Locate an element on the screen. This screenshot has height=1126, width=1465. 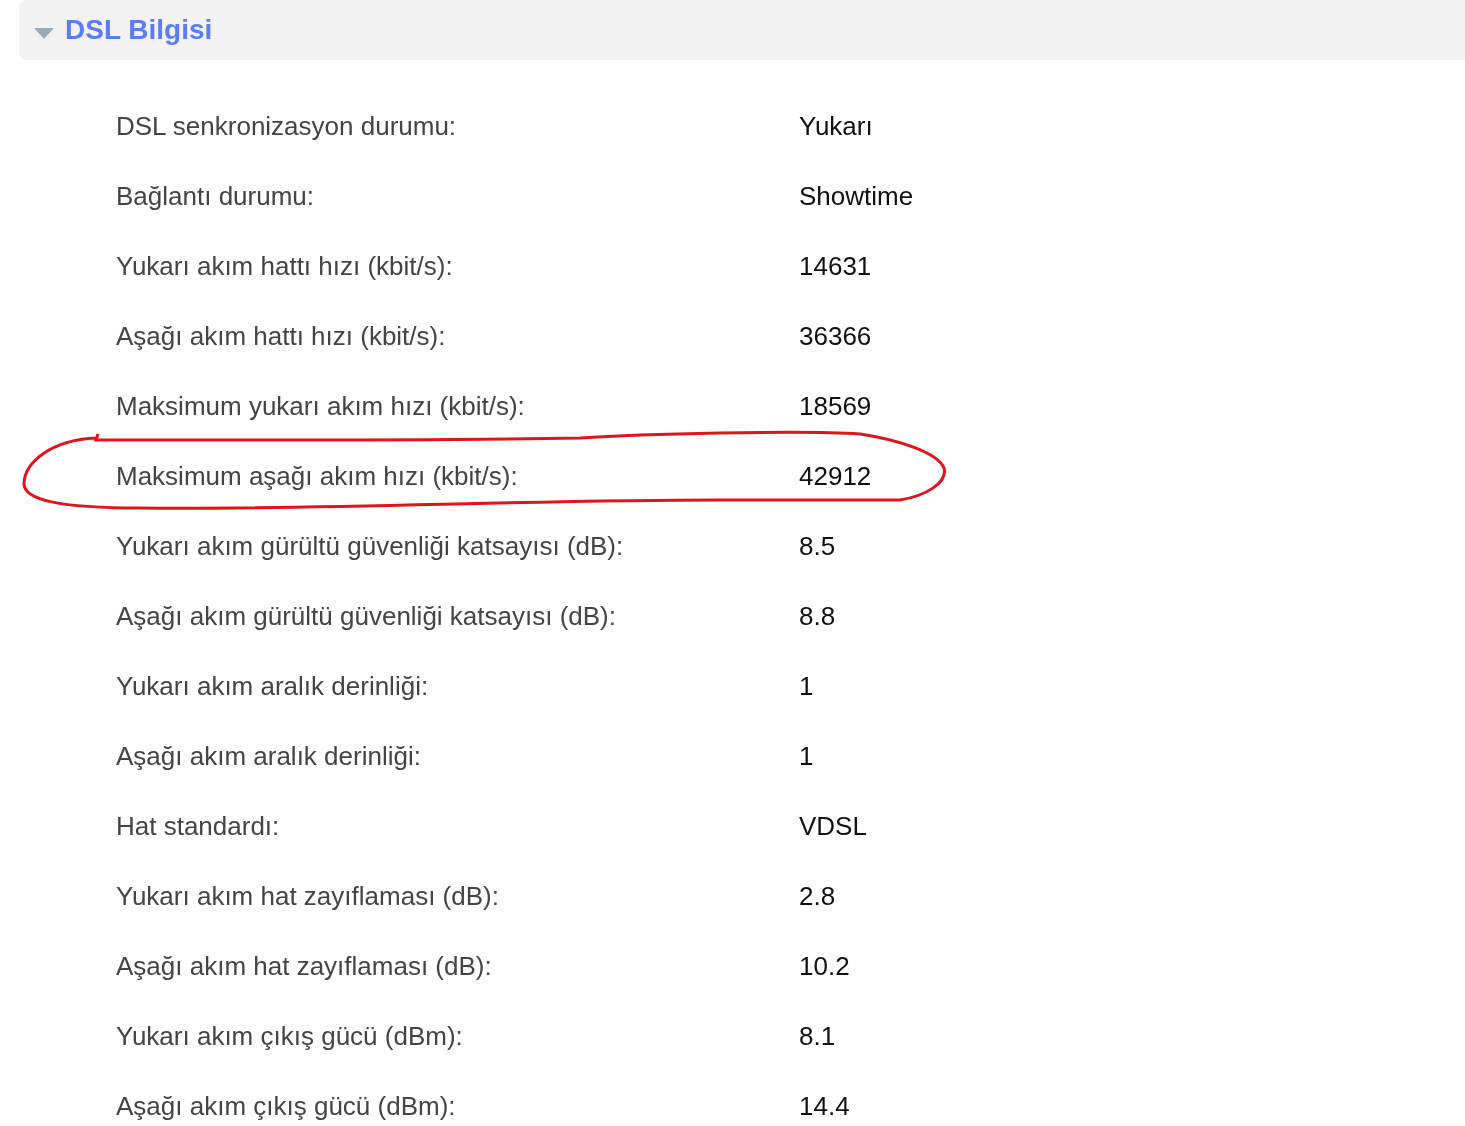
field-value: 14.4 is located at coordinates (824, 1106).